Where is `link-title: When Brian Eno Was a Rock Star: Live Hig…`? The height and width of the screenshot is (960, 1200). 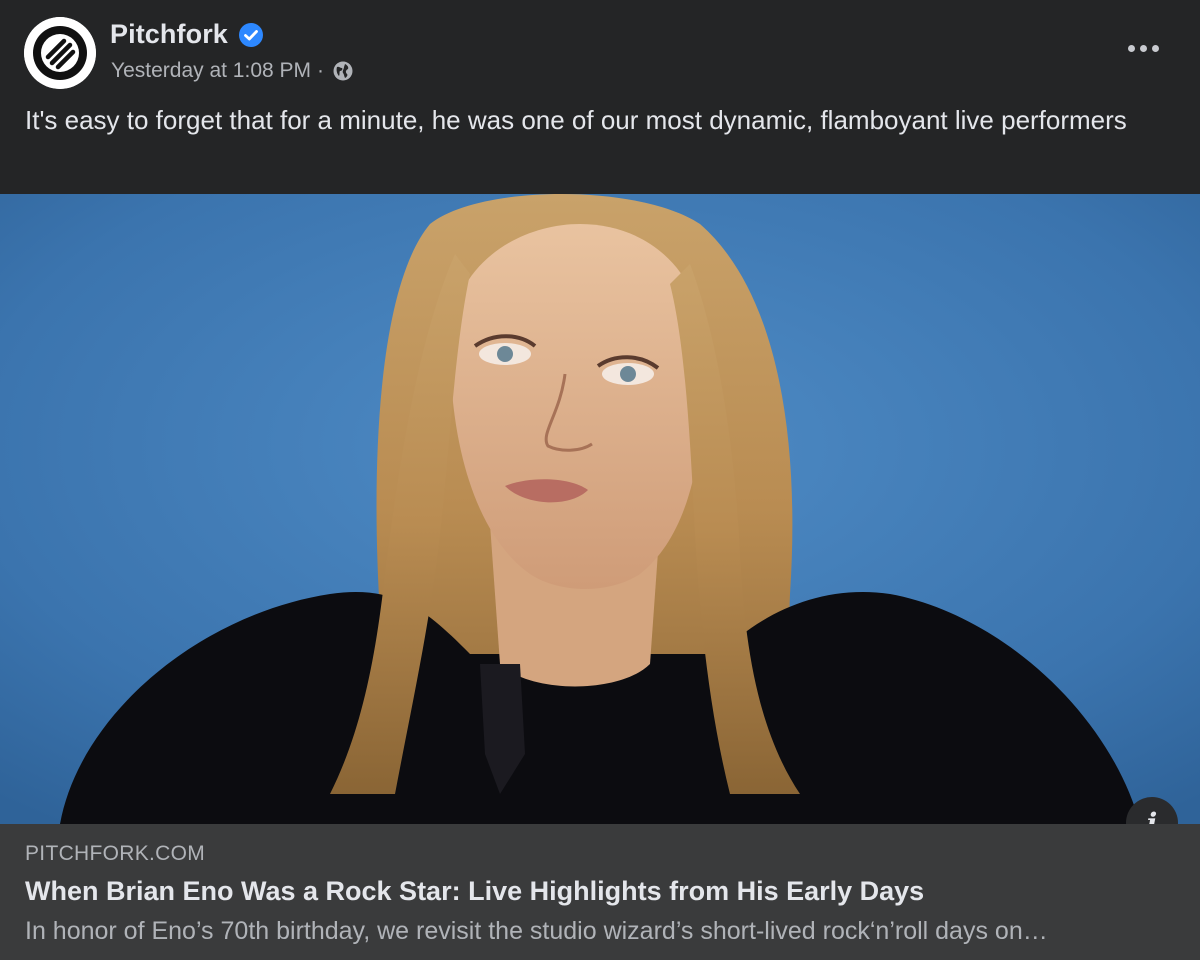
link-title: When Brian Eno Was a Rock Star: Live Hig… is located at coordinates (600, 891).